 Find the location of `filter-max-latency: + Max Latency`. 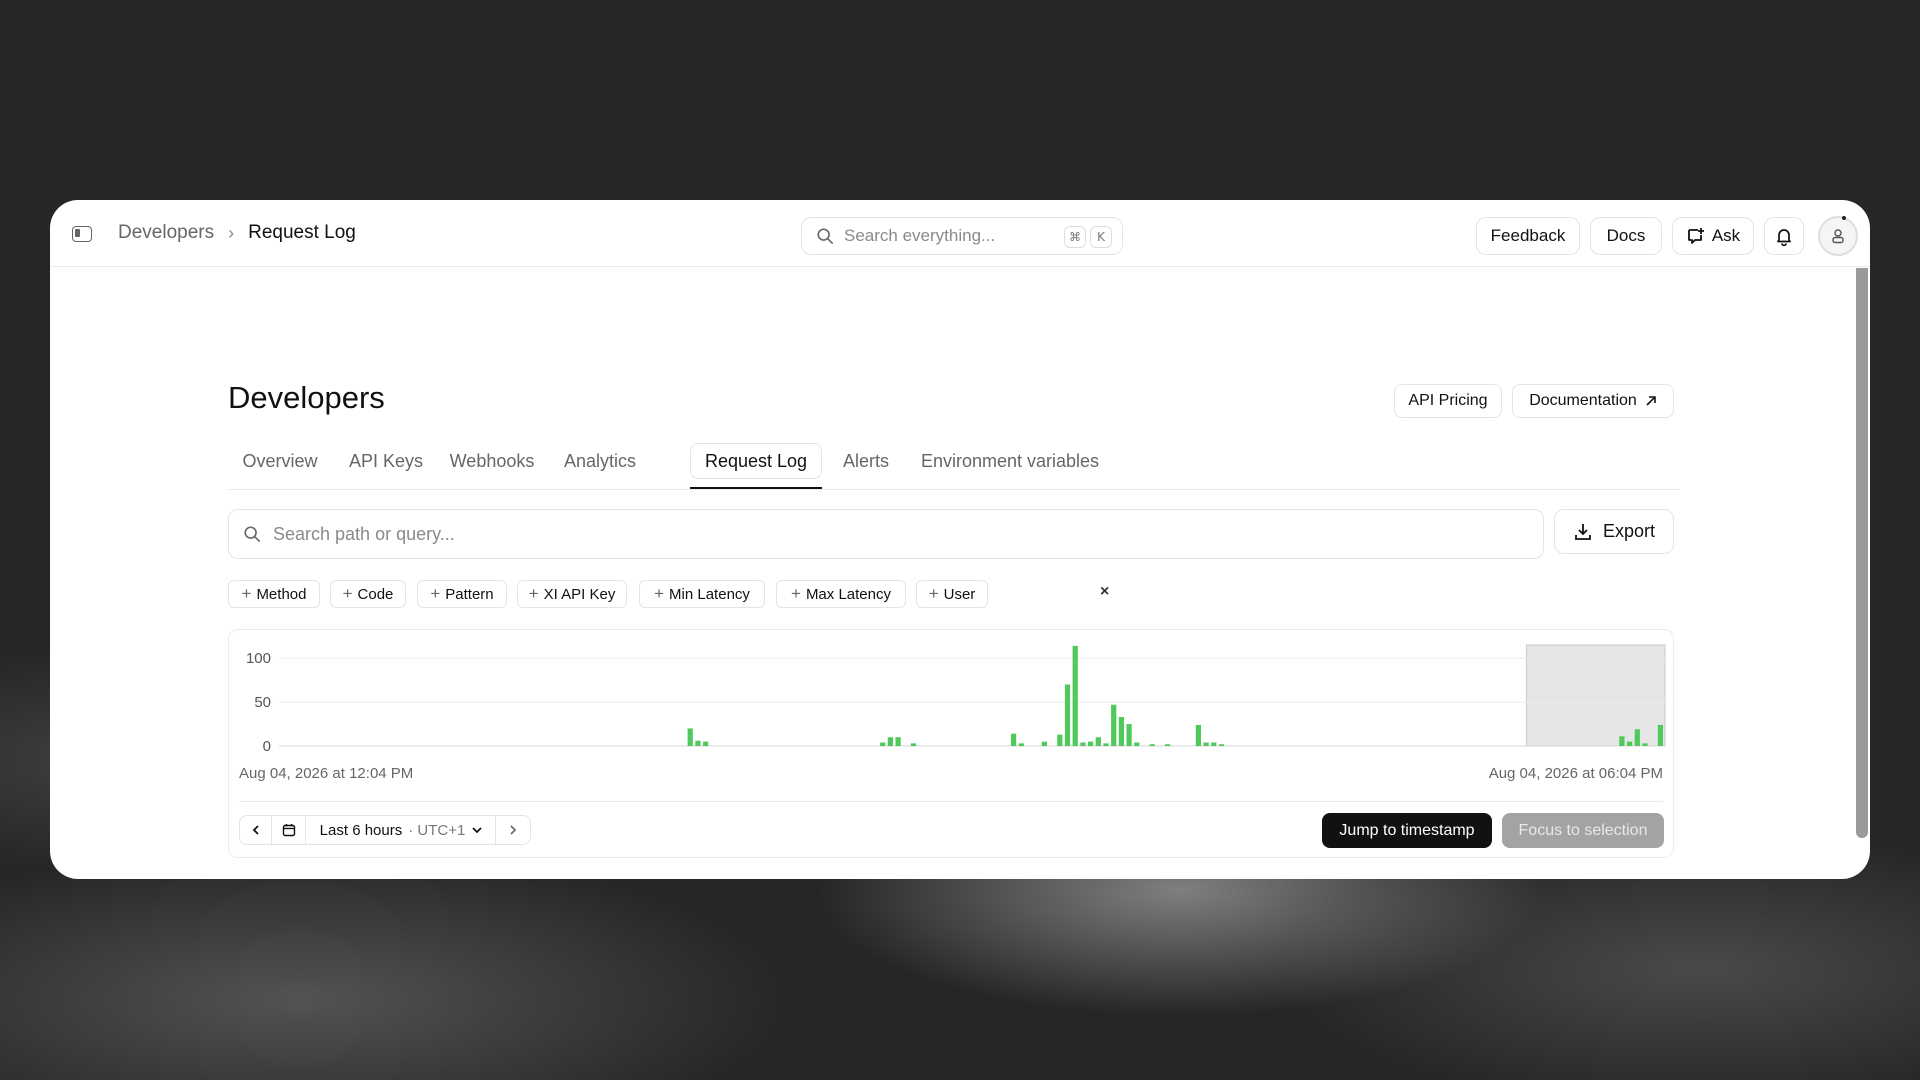

filter-max-latency: + Max Latency is located at coordinates (841, 594).